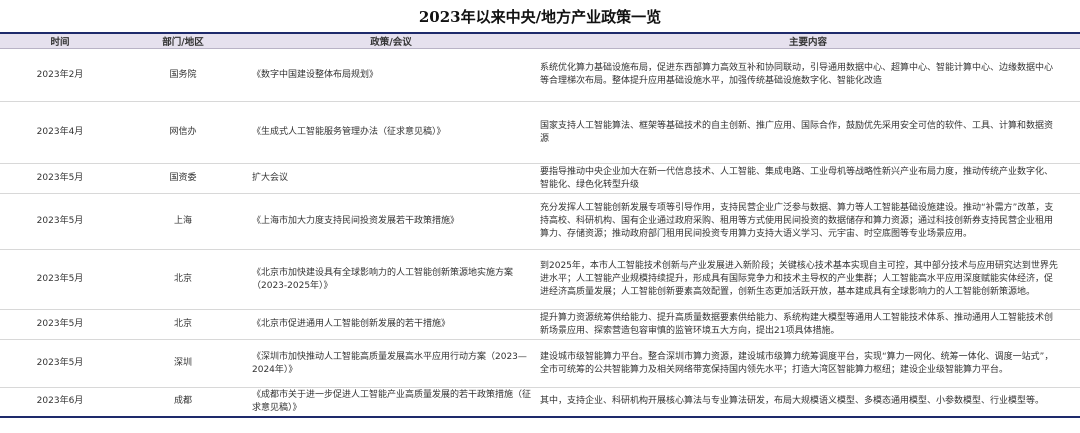  I want to click on cell-dept: 国务院, so click(183, 74).